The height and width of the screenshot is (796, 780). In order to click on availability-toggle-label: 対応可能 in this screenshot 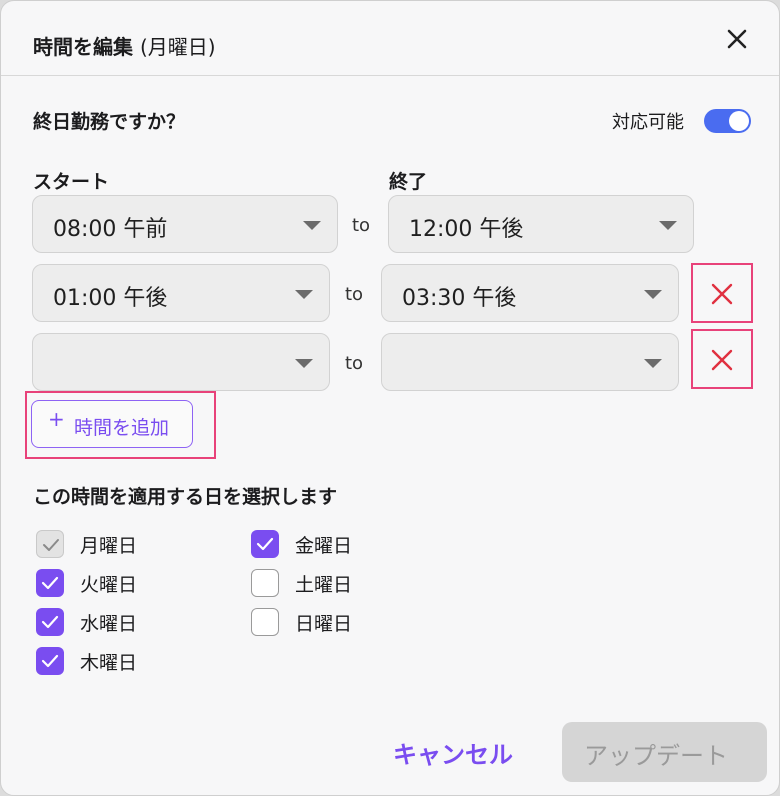, I will do `click(648, 122)`.